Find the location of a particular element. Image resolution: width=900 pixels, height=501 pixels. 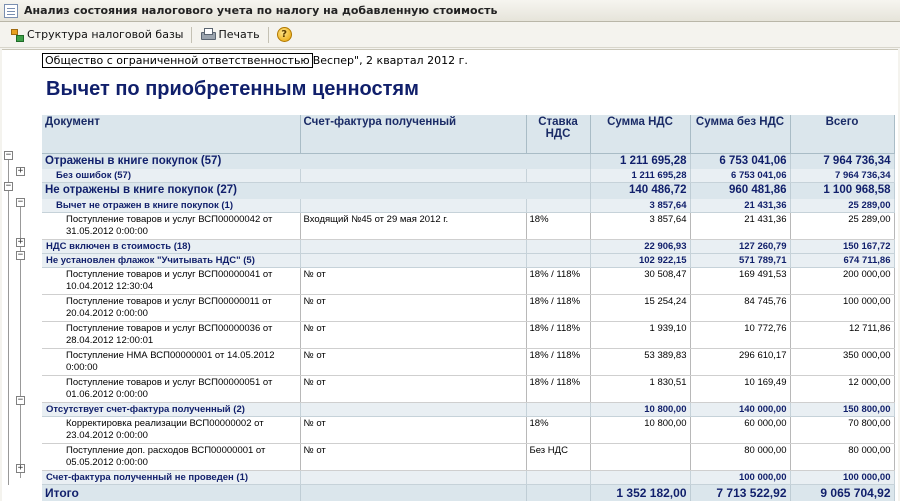

total-label: Итого is located at coordinates (171, 492).